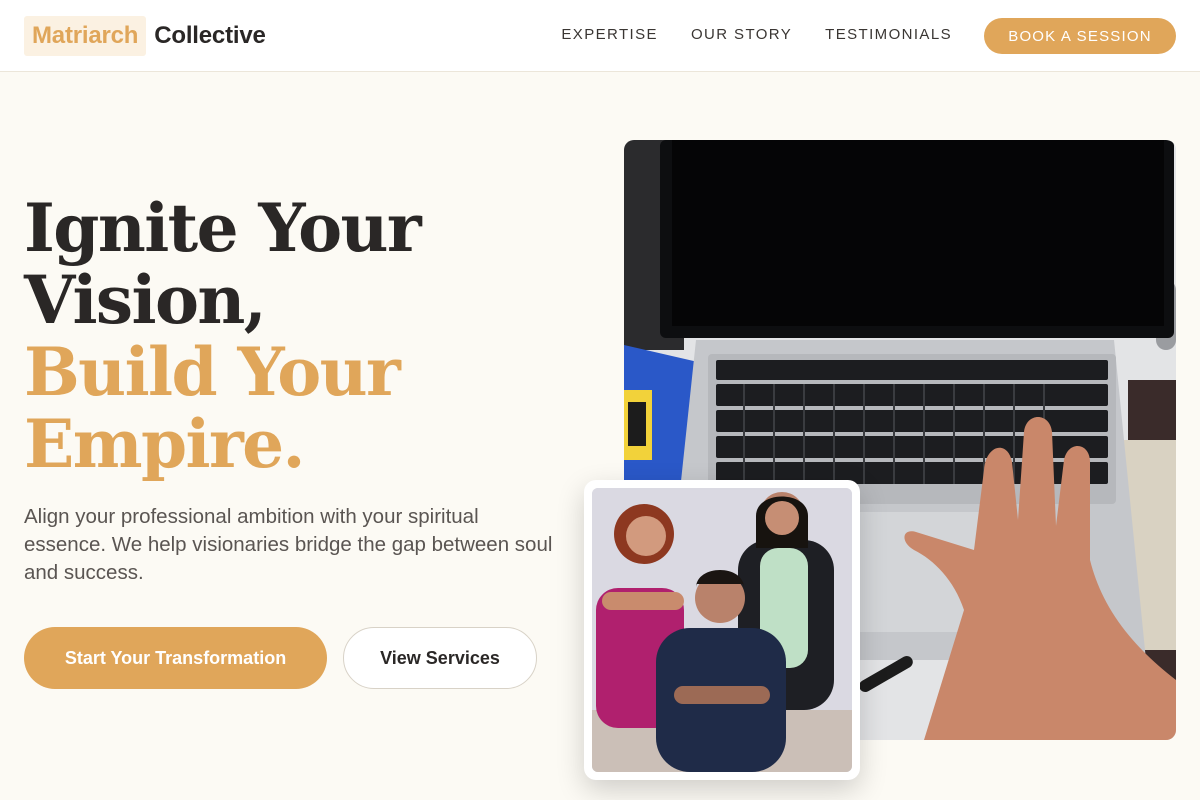 The height and width of the screenshot is (800, 1200). What do you see at coordinates (609, 34) in the screenshot?
I see `nav-link-expertise: EXPERTISE` at bounding box center [609, 34].